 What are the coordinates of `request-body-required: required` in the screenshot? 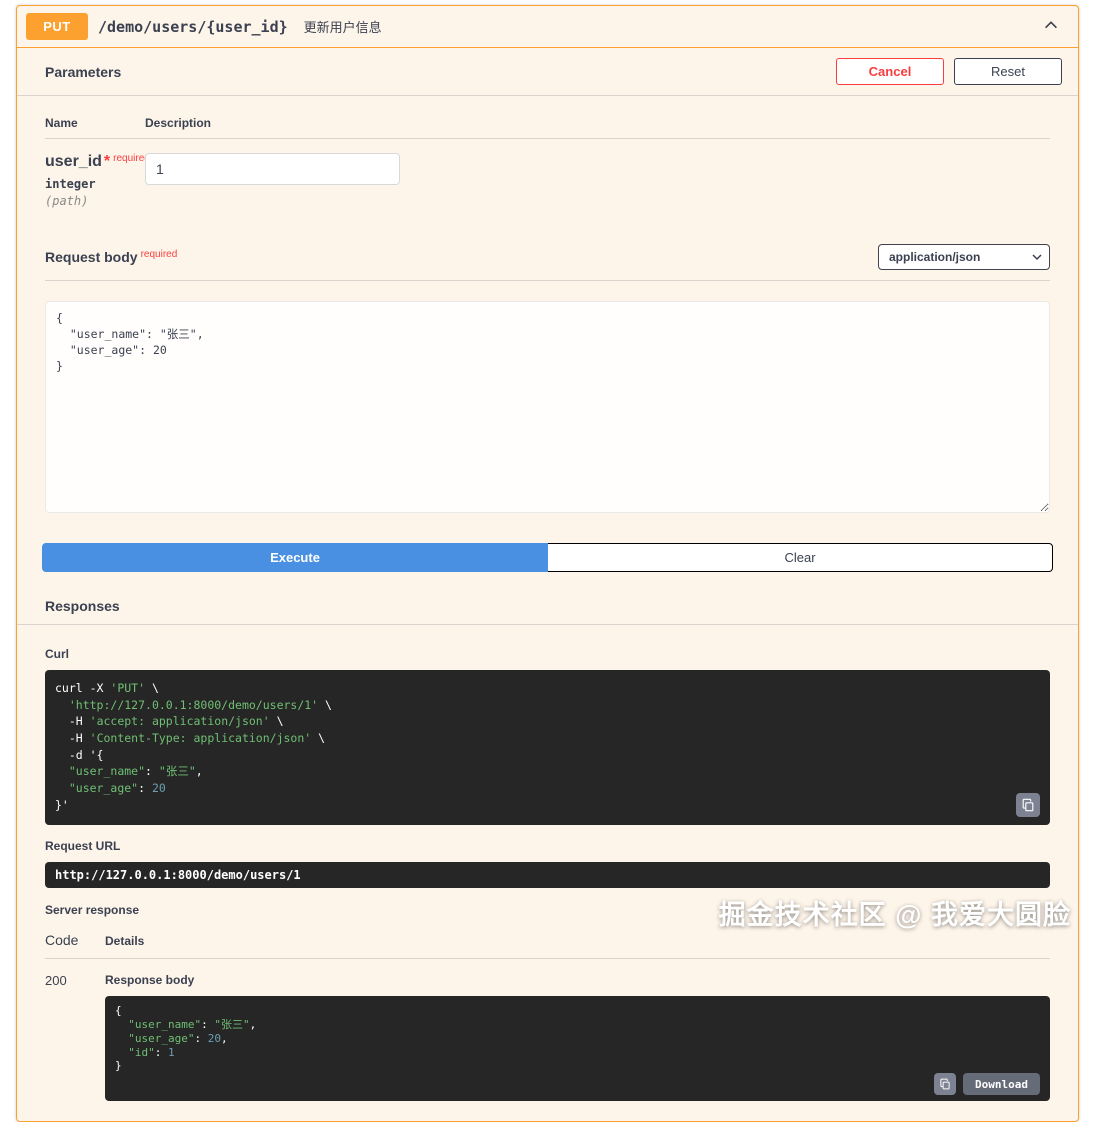 It's located at (159, 254).